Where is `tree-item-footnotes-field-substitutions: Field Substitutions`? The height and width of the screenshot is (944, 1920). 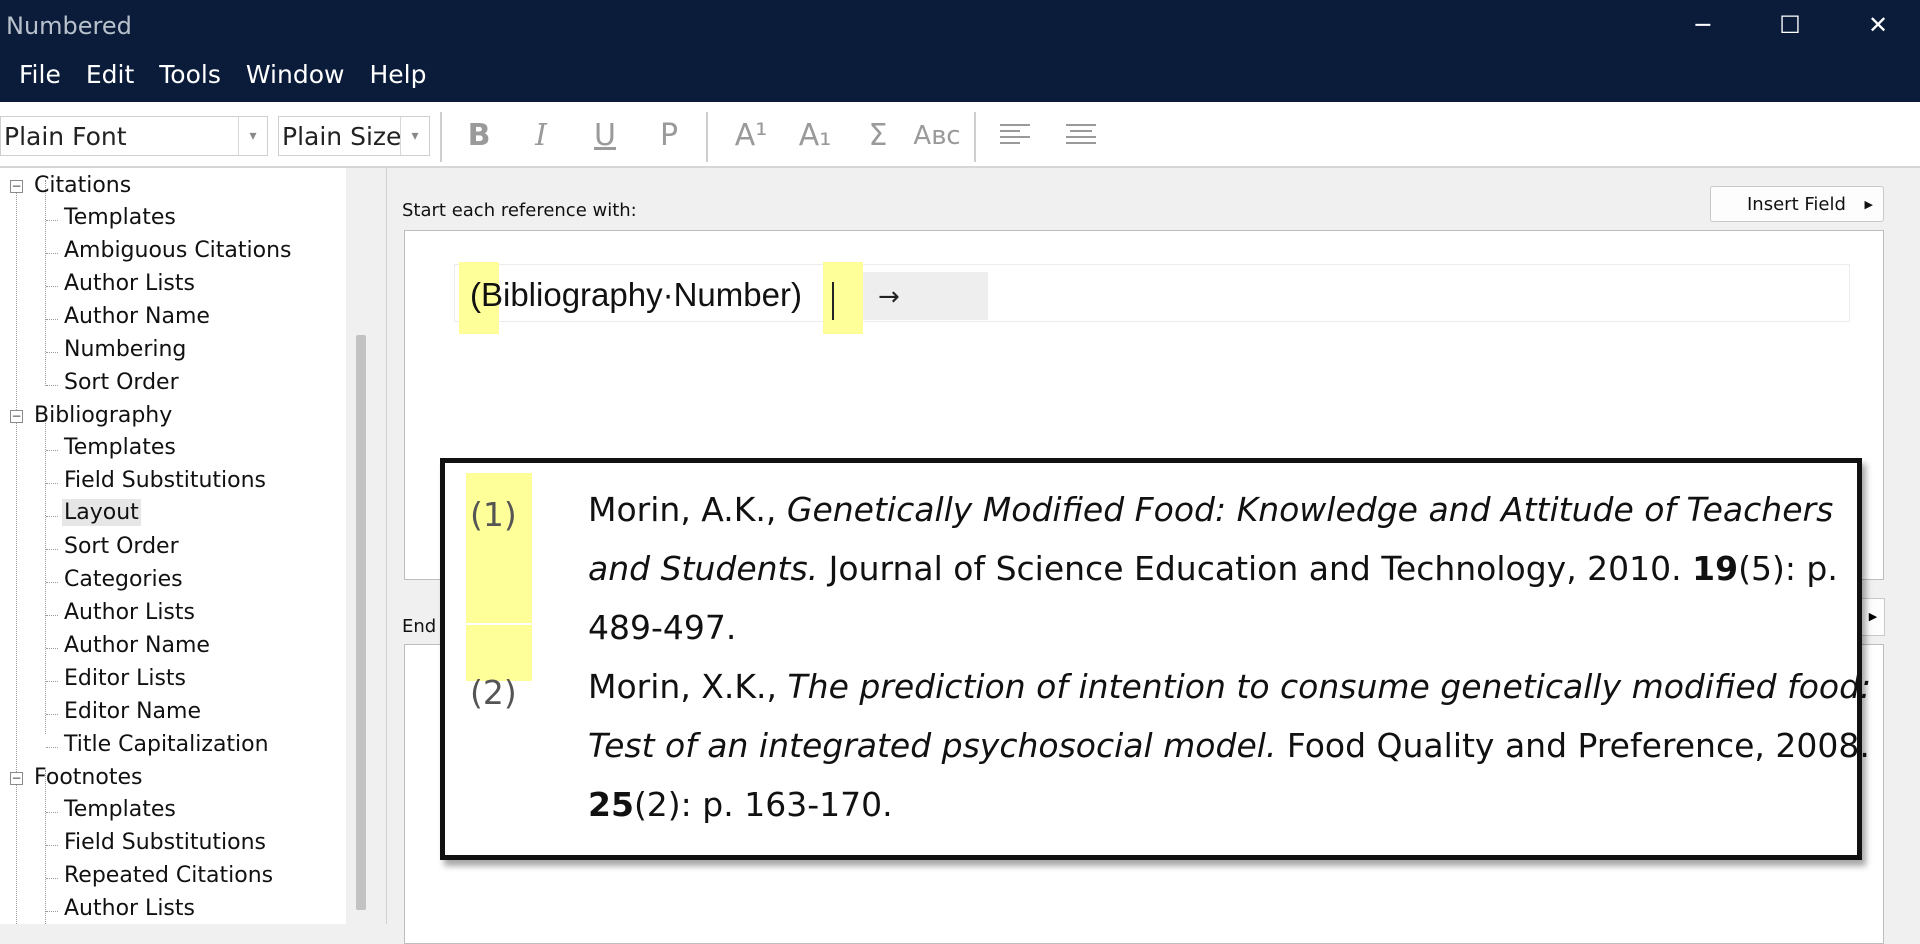
tree-item-footnotes-field-substitutions: Field Substitutions is located at coordinates (165, 842).